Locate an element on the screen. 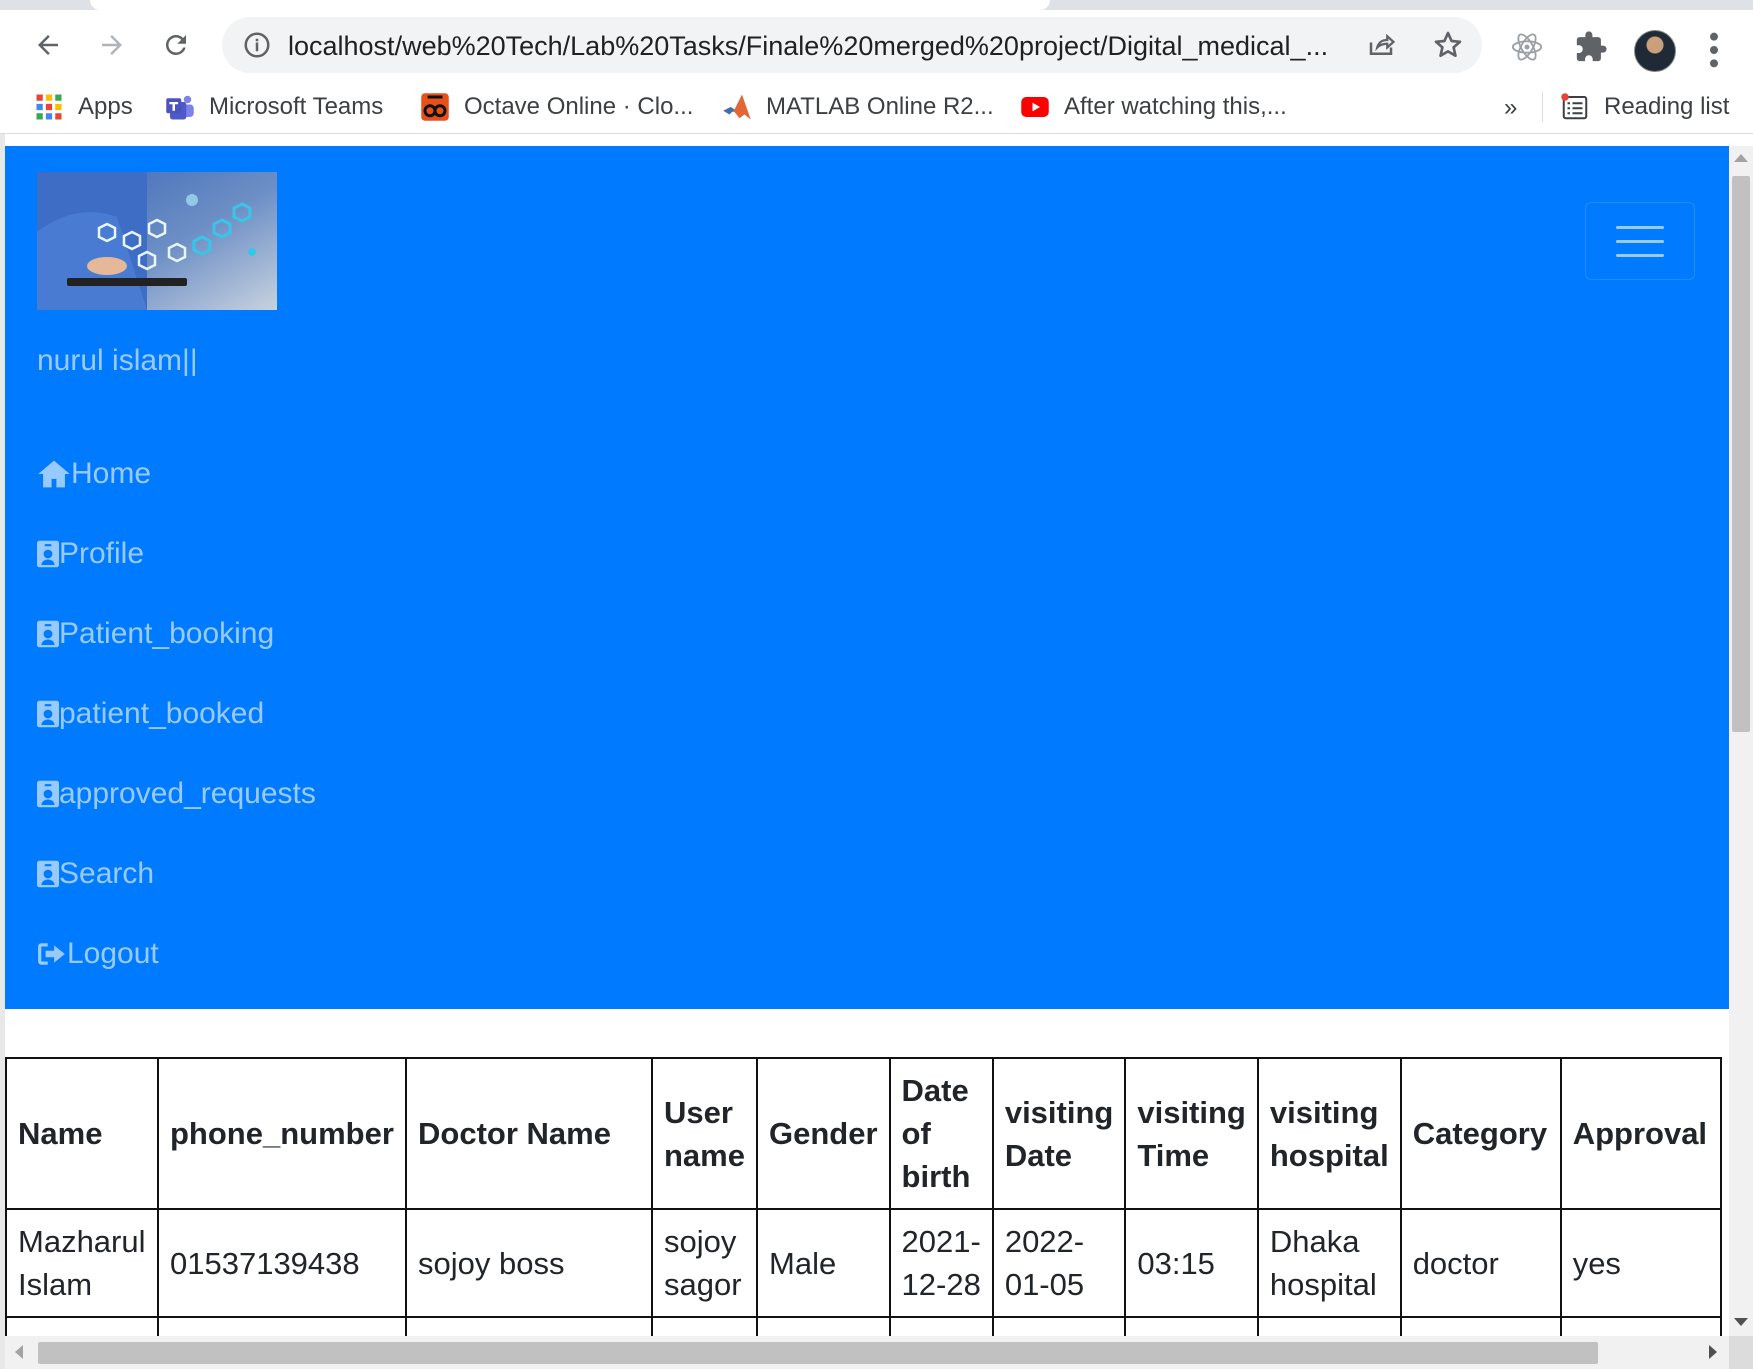 The height and width of the screenshot is (1369, 1753). nav-patient-booked-label: patient_booked is located at coordinates (162, 713).